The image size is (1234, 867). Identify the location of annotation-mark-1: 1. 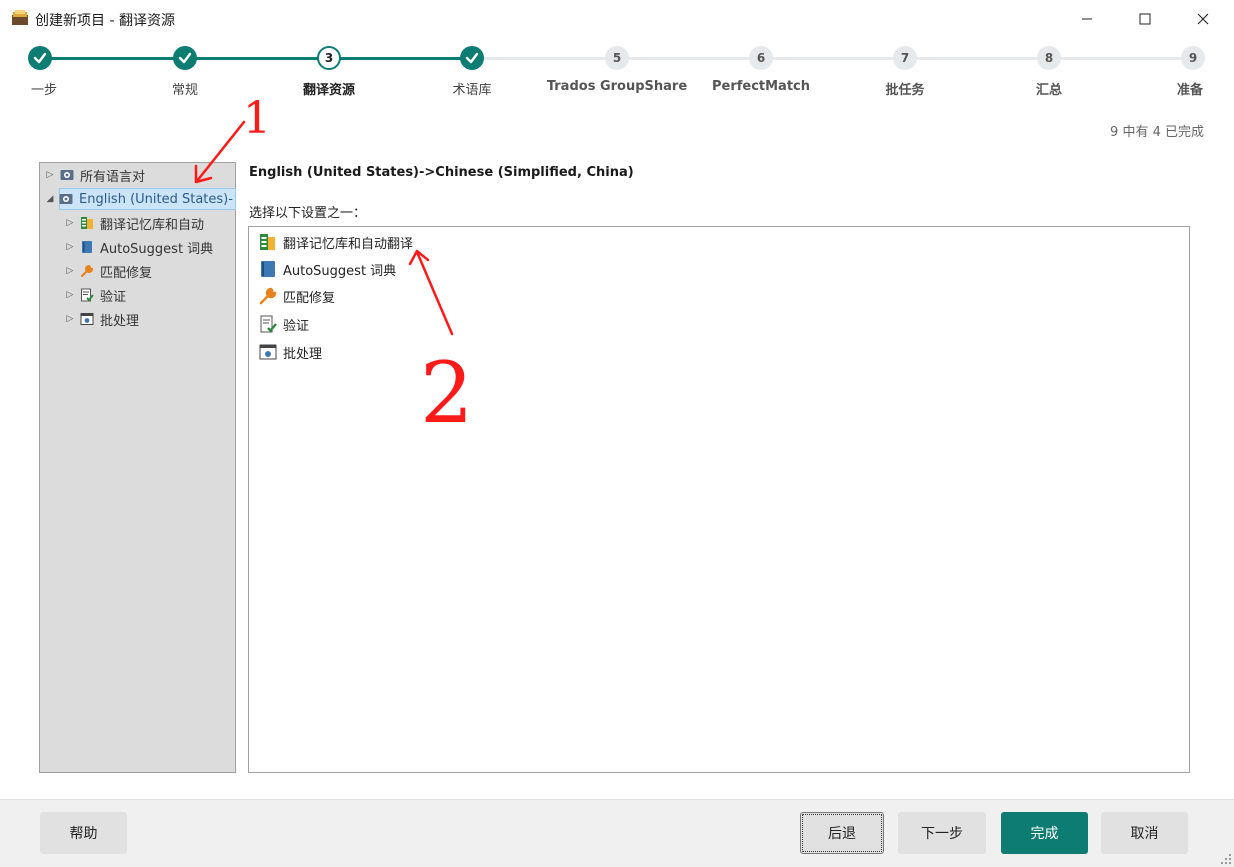
(257, 118).